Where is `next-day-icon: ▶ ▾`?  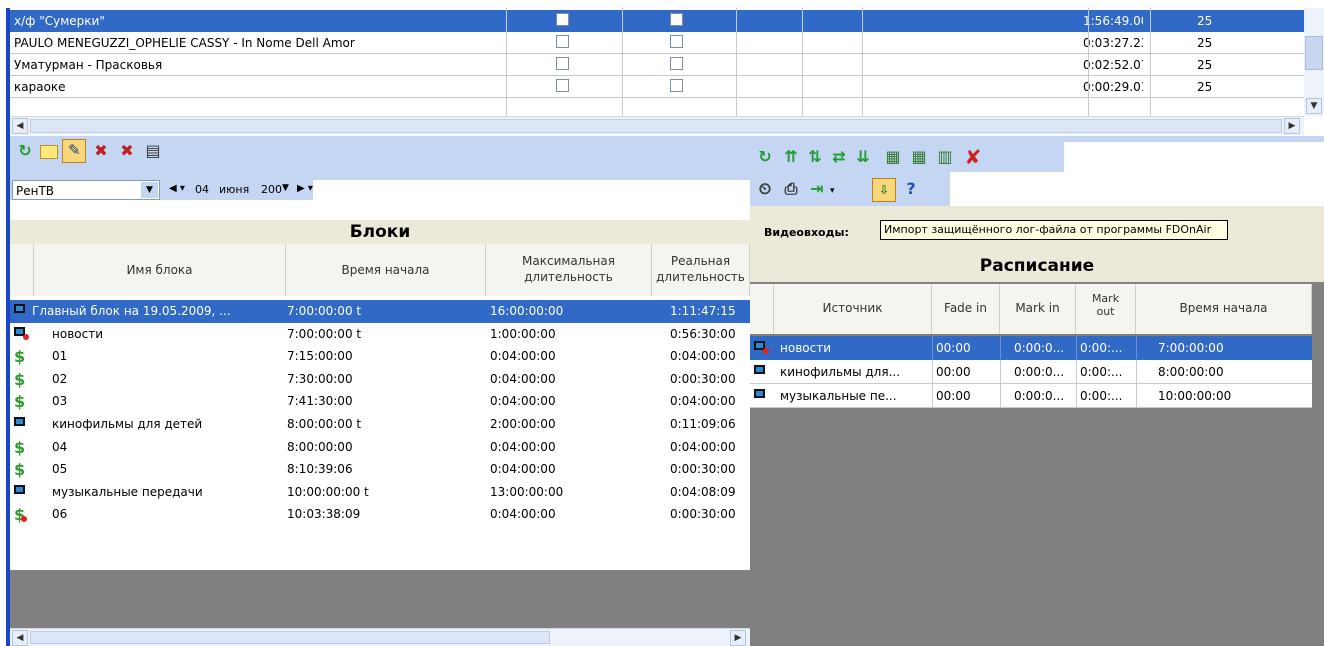
next-day-icon: ▶ ▾ is located at coordinates (305, 188).